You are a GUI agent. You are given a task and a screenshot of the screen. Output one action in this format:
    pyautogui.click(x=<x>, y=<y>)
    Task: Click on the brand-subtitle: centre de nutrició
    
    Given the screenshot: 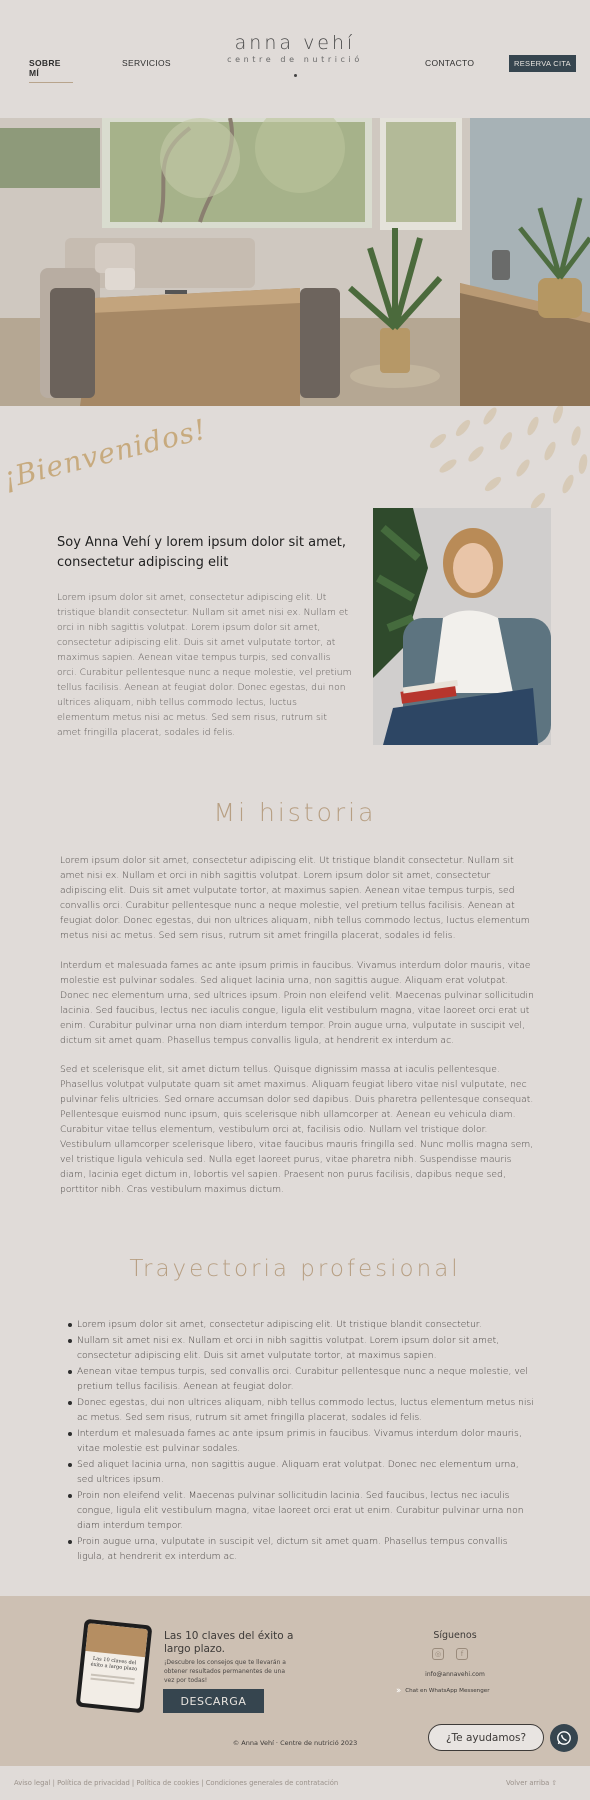 What is the action you would take?
    pyautogui.click(x=295, y=59)
    